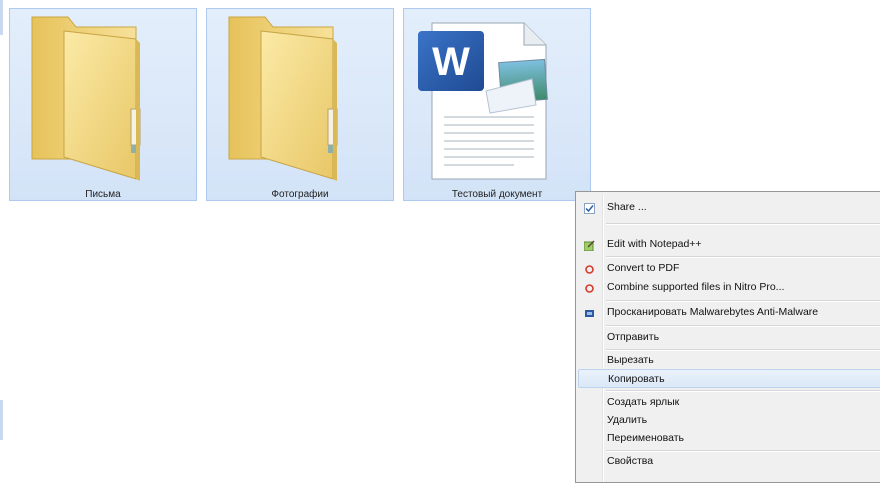  What do you see at coordinates (103, 194) in the screenshot?
I see `file-label: Письма` at bounding box center [103, 194].